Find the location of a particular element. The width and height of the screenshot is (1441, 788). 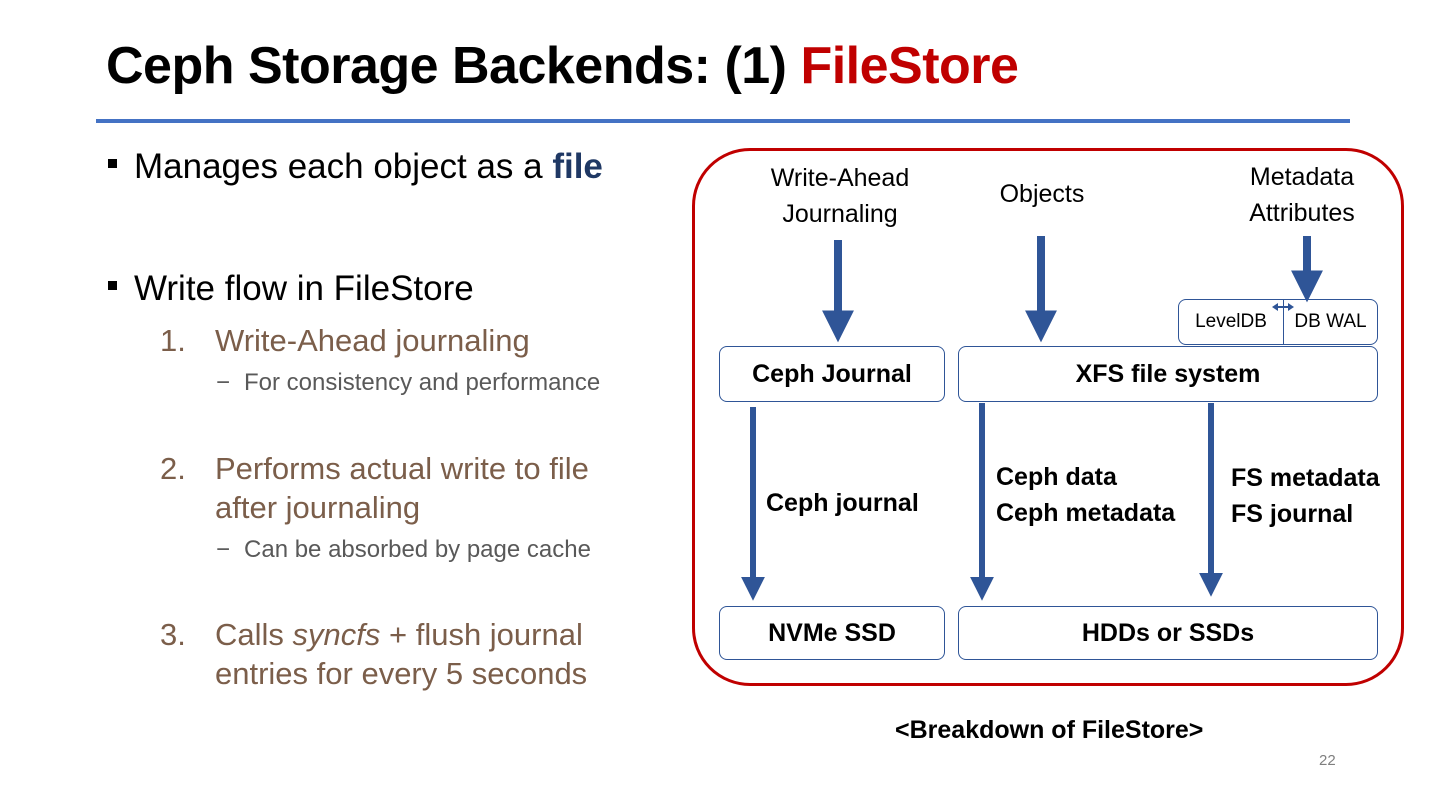

db-wal-cell: DB WAL is located at coordinates (1330, 321).